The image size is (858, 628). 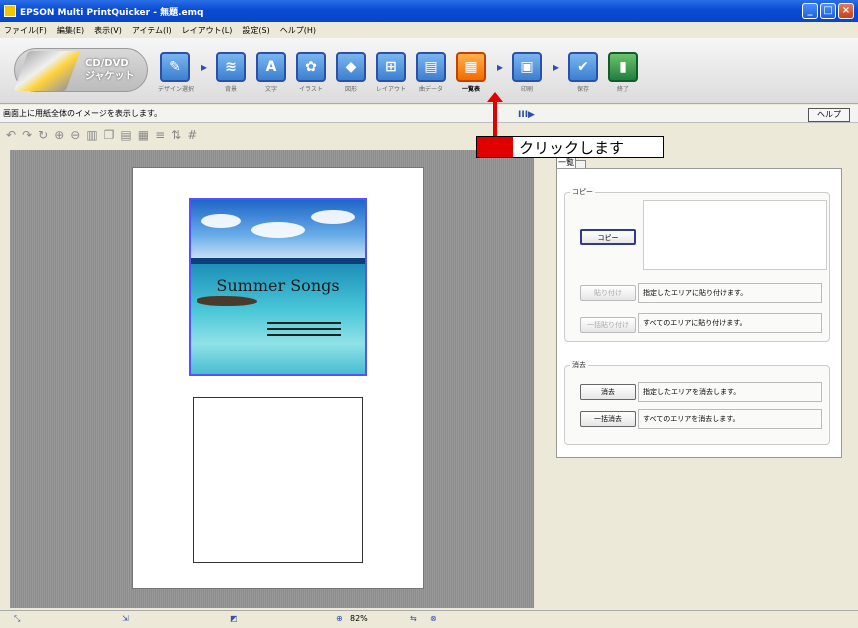 What do you see at coordinates (107, 63) in the screenshot?
I see `logo-line1: CD/DVD` at bounding box center [107, 63].